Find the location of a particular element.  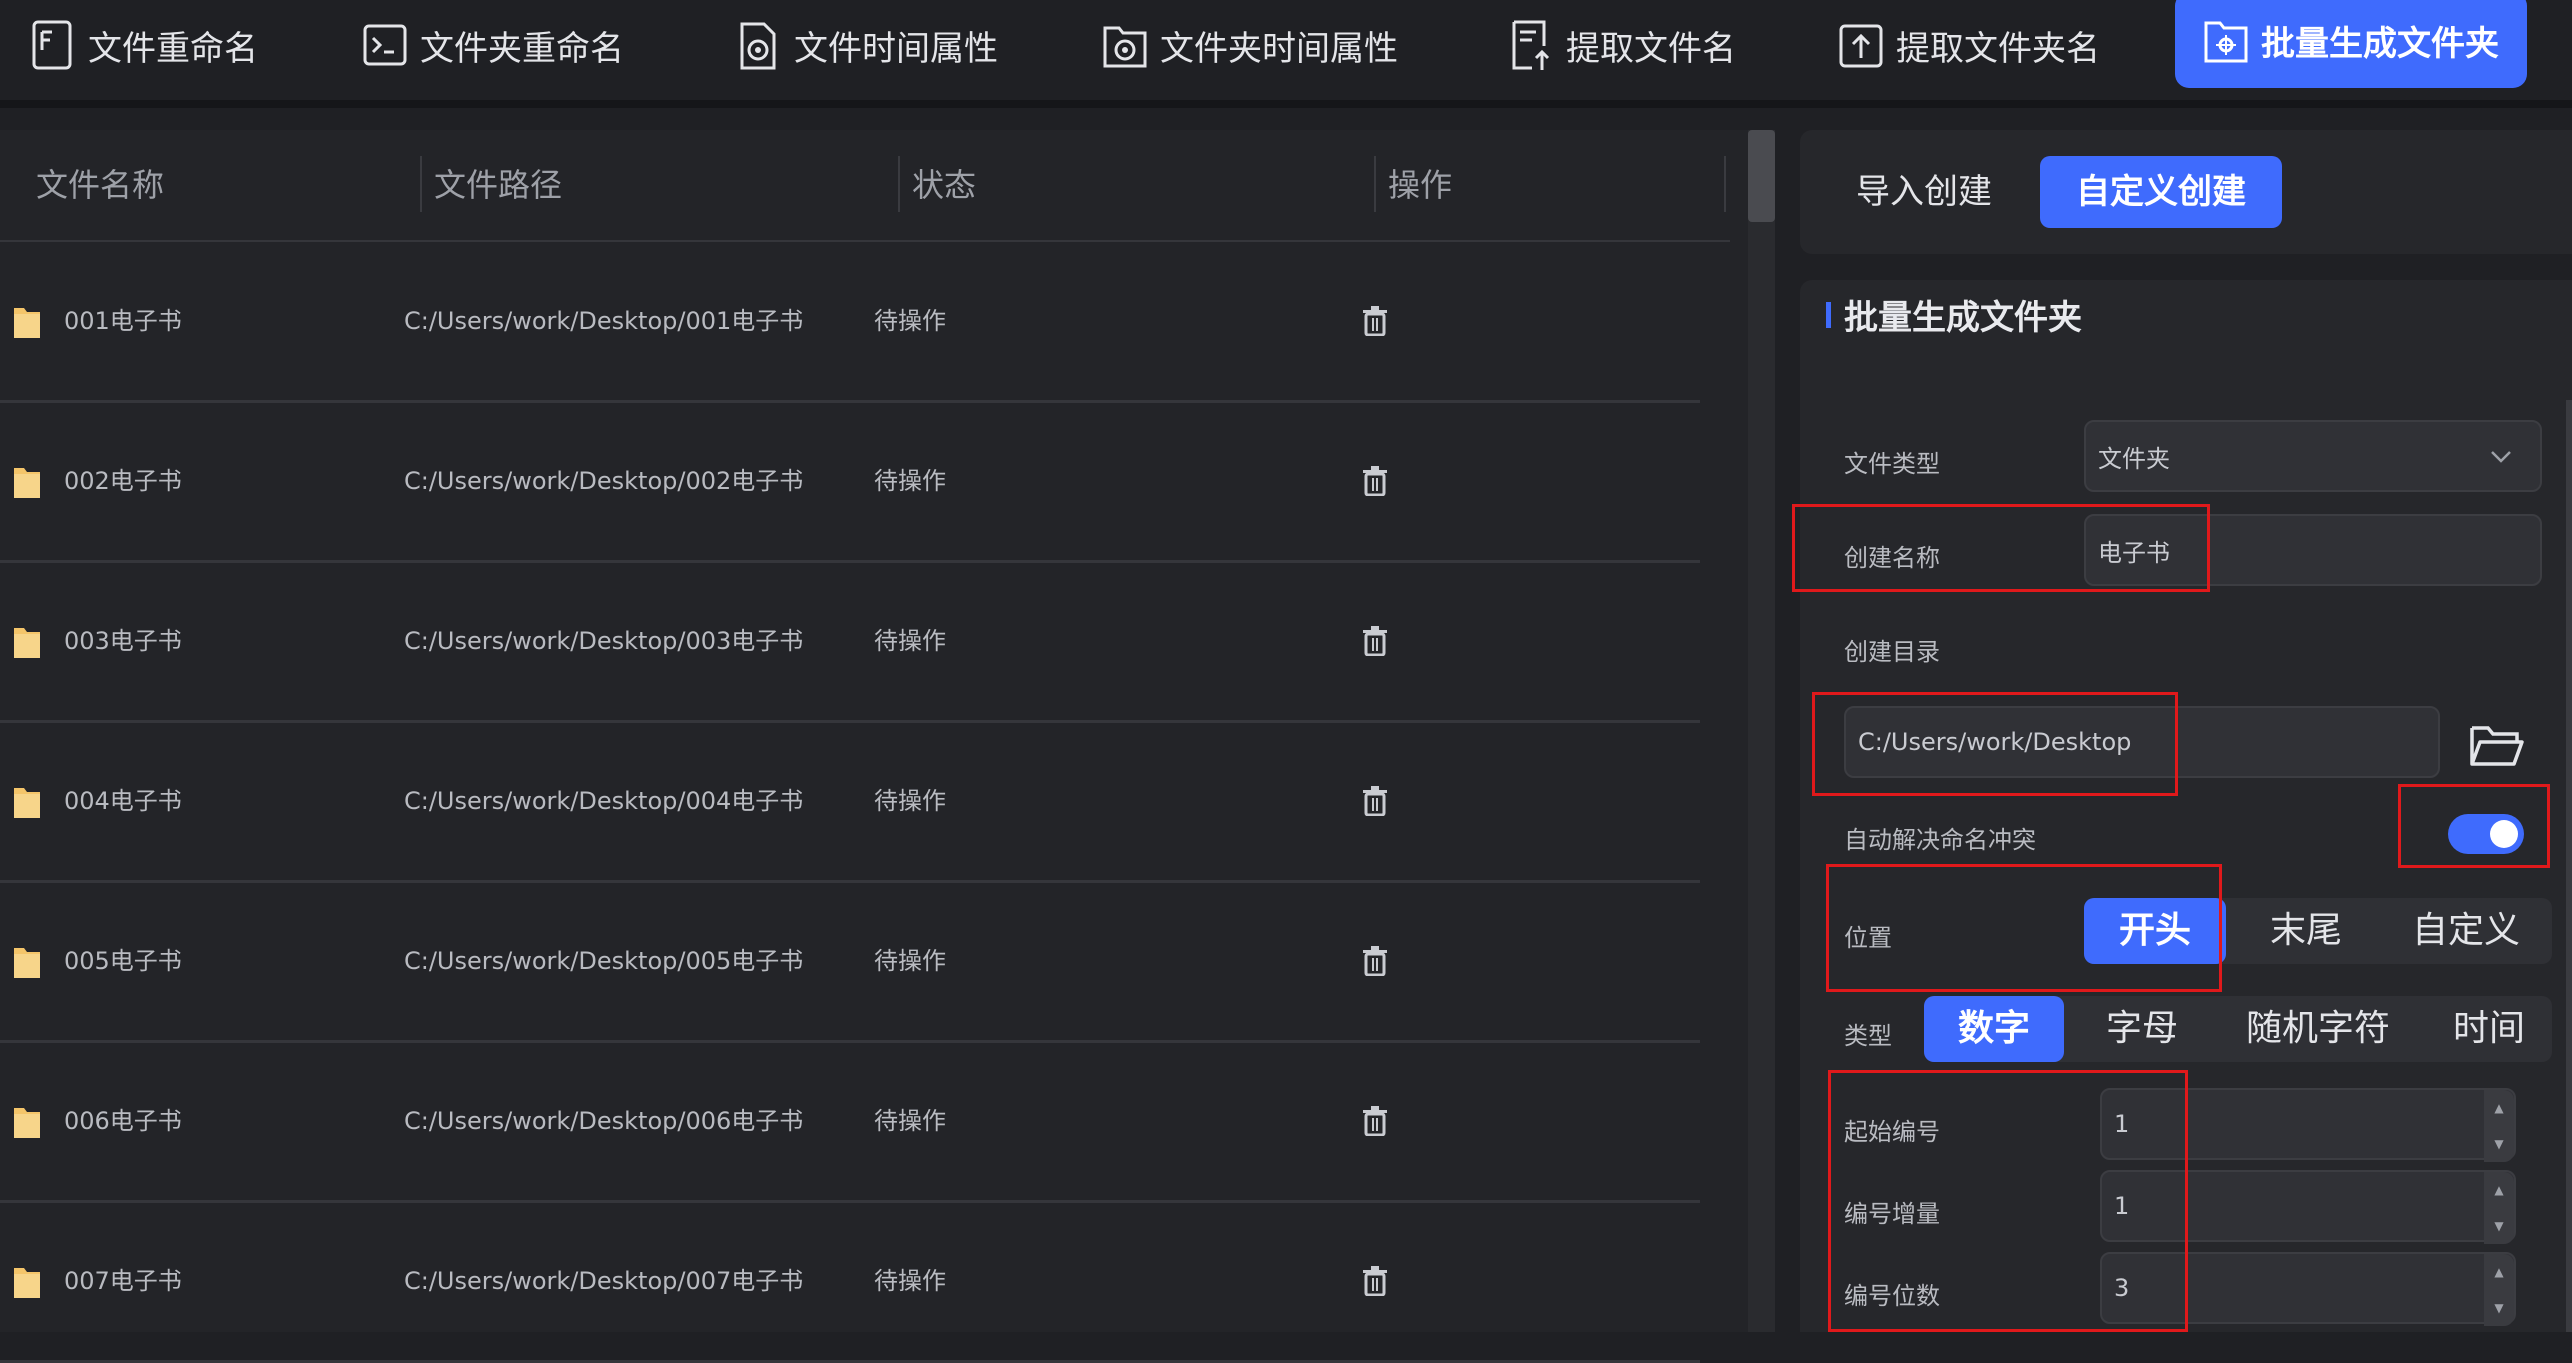

increment-stepper: 1 ▲ ▼ is located at coordinates (2308, 1207).